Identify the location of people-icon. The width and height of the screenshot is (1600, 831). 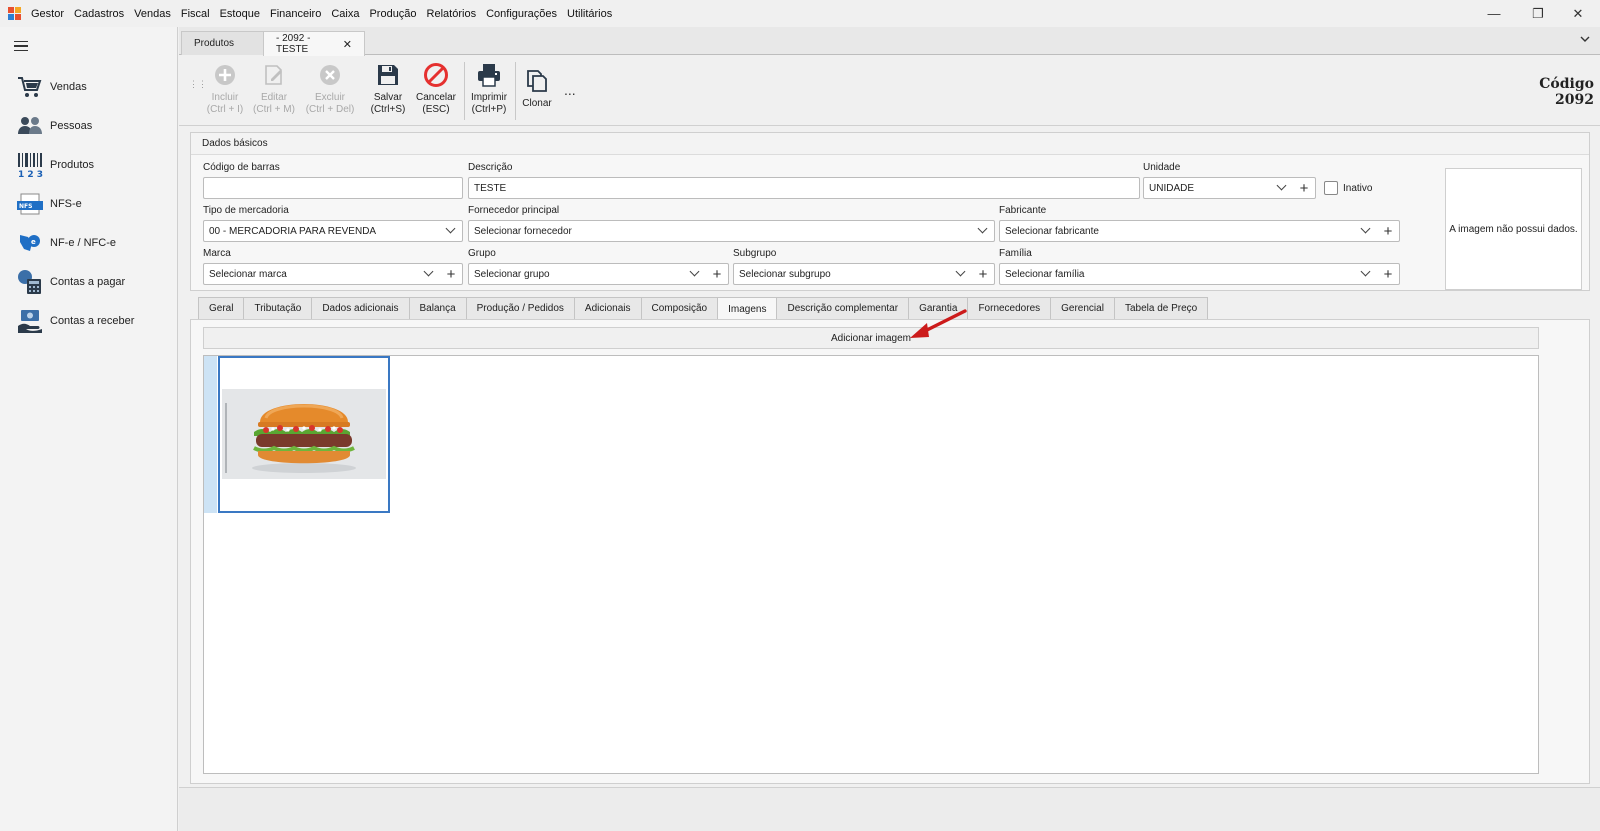
(30, 126).